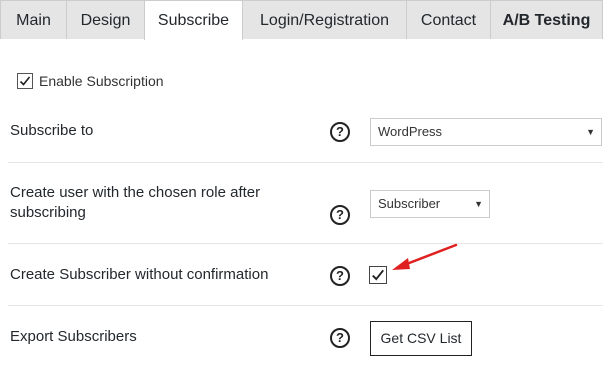 This screenshot has width=603, height=369. What do you see at coordinates (340, 132) in the screenshot?
I see `subscribe-to-help-icon: ?` at bounding box center [340, 132].